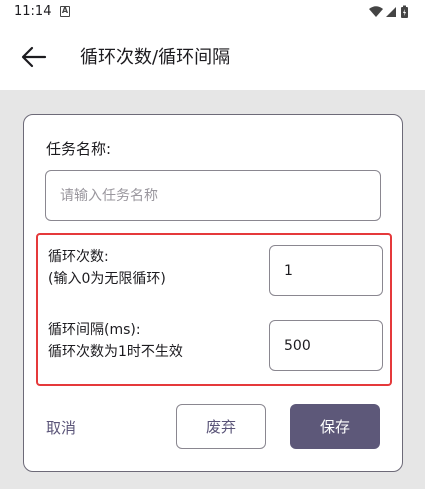 The height and width of the screenshot is (489, 425). I want to click on task-name-label: 任务名称:, so click(79, 149).